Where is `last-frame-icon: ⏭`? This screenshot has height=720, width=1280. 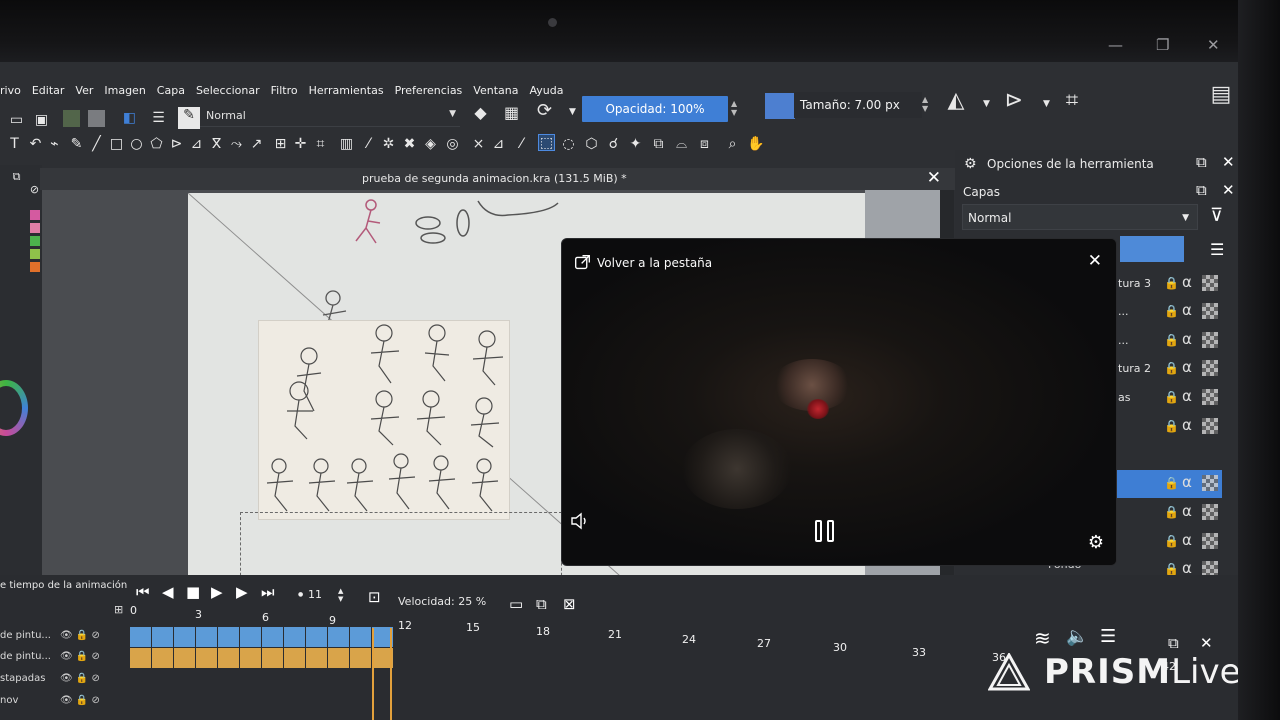 last-frame-icon: ⏭ is located at coordinates (268, 592).